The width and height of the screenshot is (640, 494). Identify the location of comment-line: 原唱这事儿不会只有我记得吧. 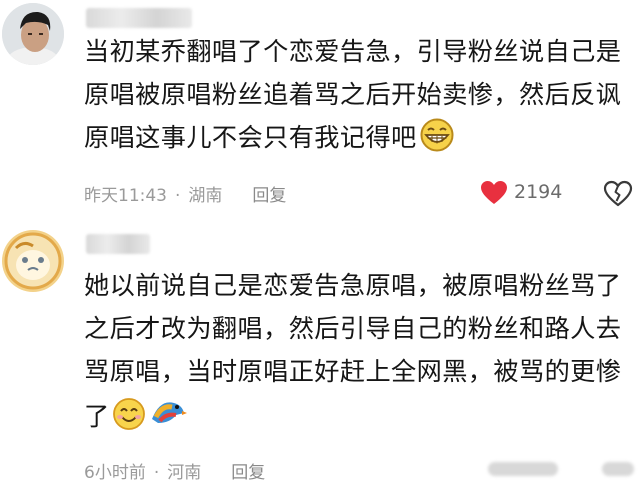
(360, 140).